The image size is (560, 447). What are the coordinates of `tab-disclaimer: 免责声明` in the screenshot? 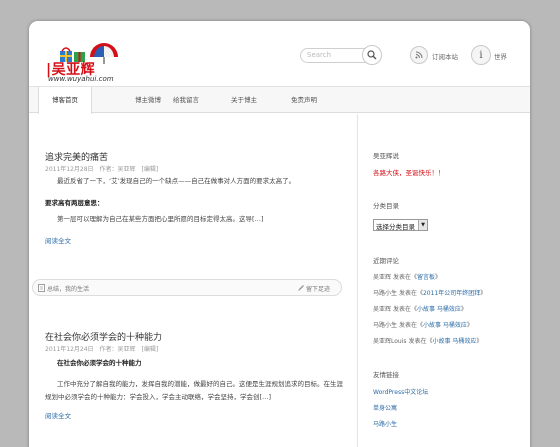 It's located at (304, 100).